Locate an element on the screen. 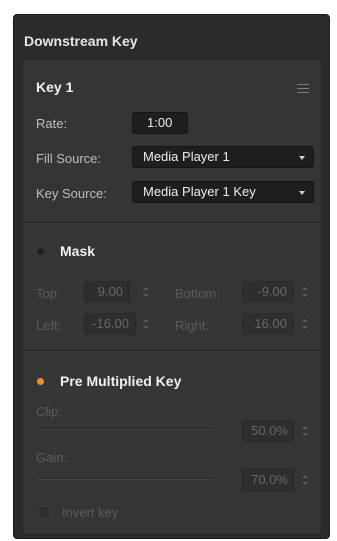 The image size is (337, 541). key-source-dropdown: Media Player 1 Key is located at coordinates (223, 192).